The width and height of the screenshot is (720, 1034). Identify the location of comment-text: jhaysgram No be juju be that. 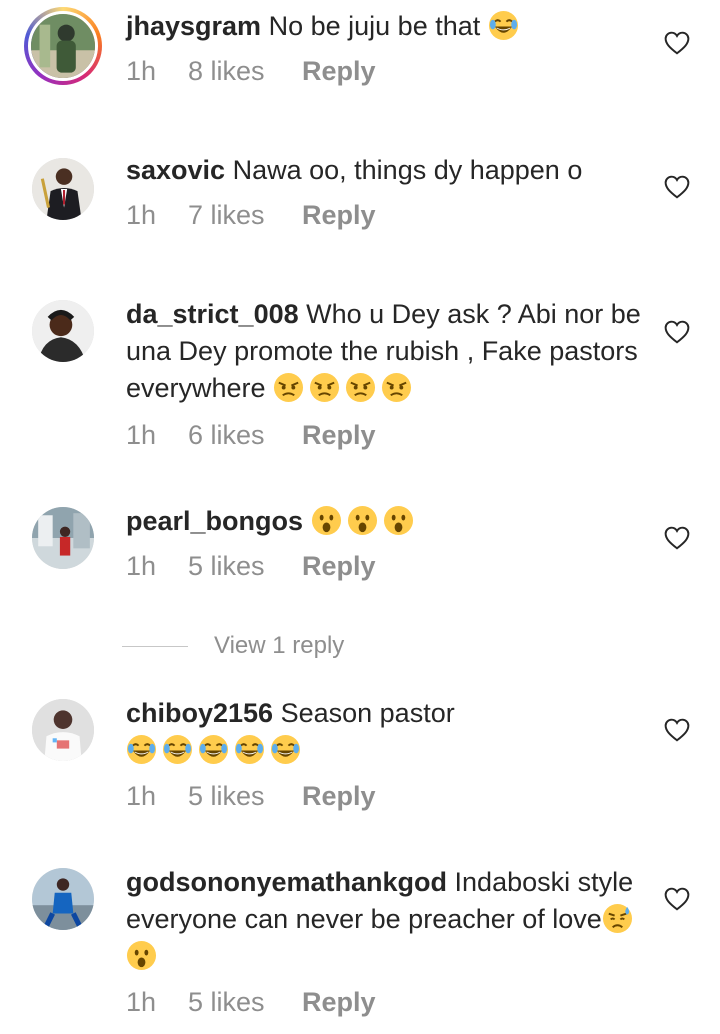
(386, 26).